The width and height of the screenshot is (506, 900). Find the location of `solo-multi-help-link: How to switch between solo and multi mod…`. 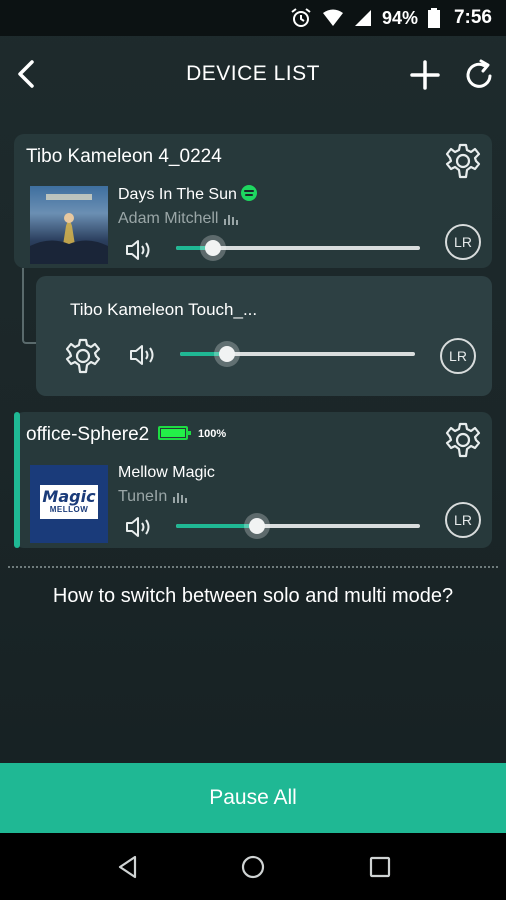

solo-multi-help-link: How to switch between solo and multi mod… is located at coordinates (253, 596).